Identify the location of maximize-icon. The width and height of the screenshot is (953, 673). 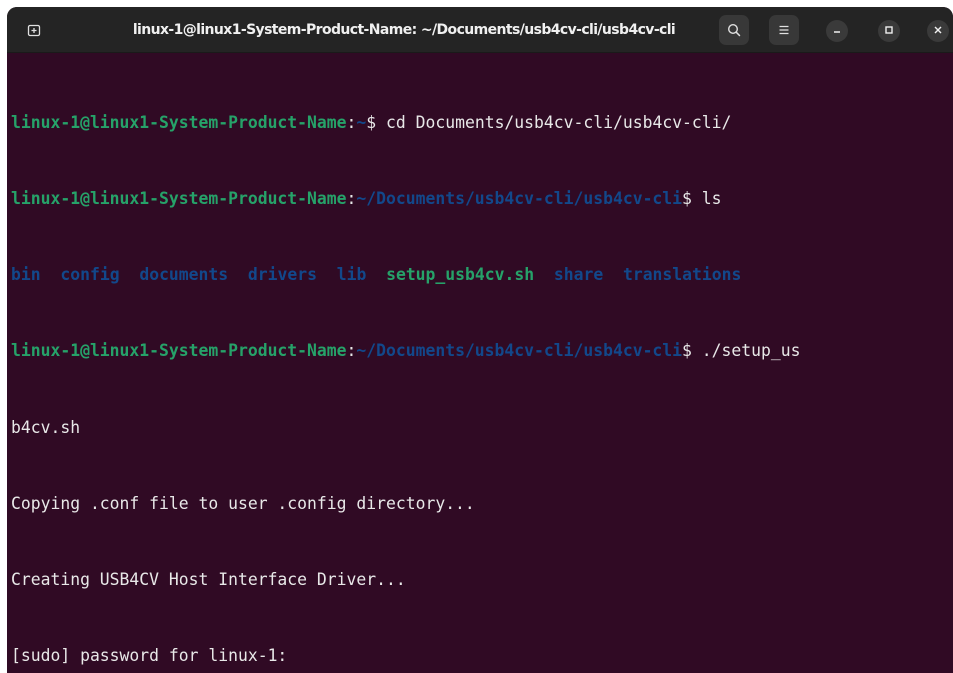
(889, 31).